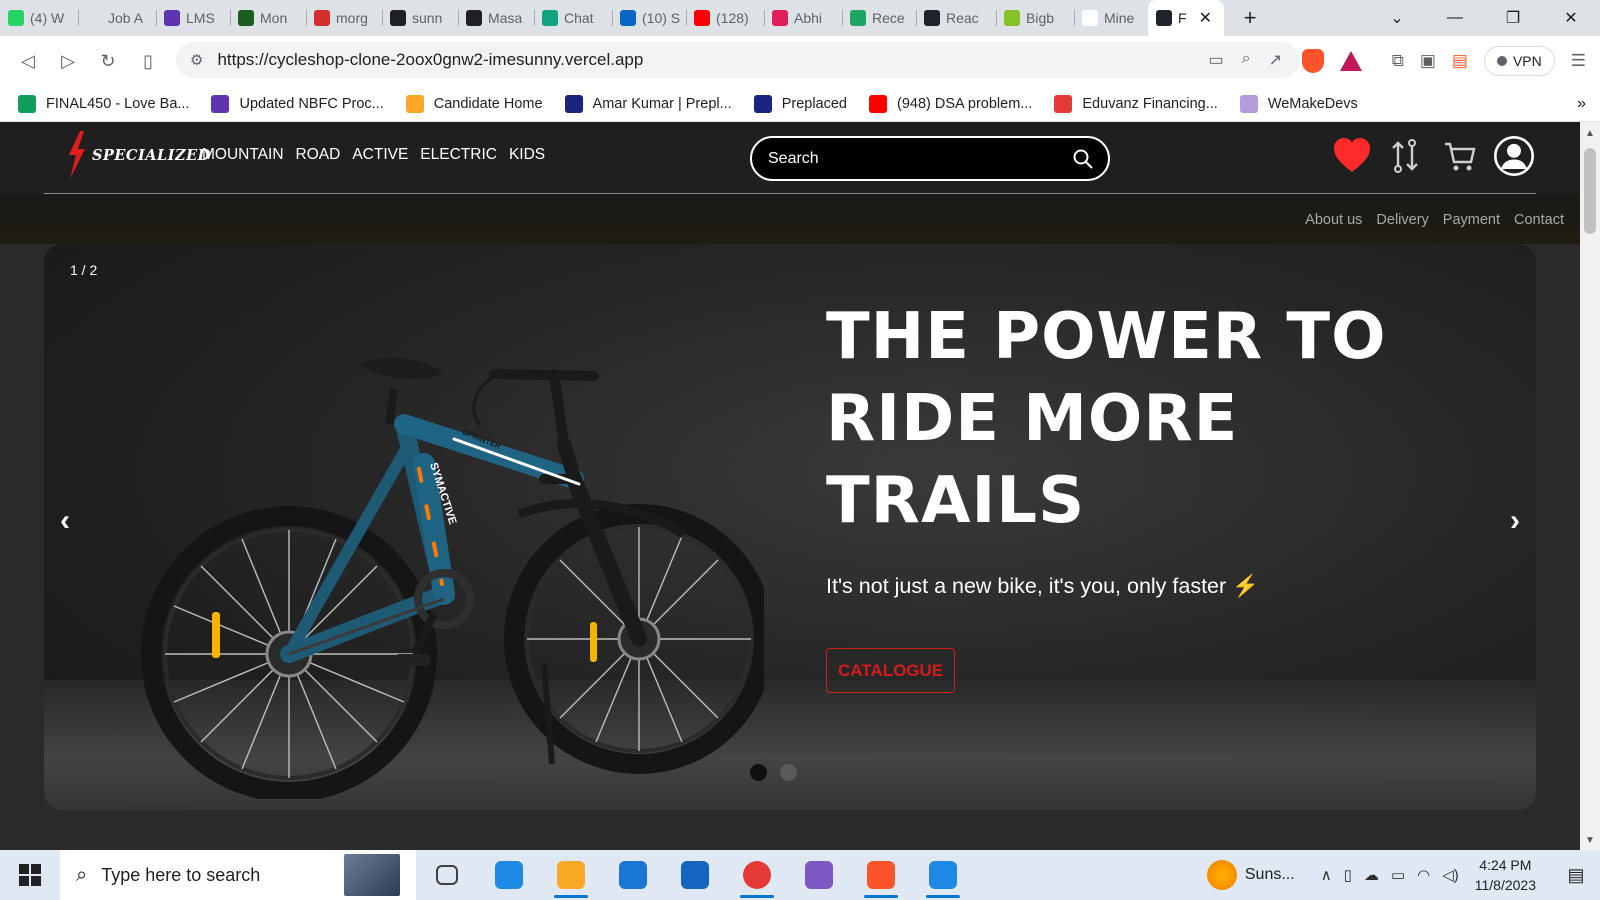 The width and height of the screenshot is (1600, 900). Describe the element at coordinates (39, 18) in the screenshot. I see `browser-tab: (4) W` at that location.